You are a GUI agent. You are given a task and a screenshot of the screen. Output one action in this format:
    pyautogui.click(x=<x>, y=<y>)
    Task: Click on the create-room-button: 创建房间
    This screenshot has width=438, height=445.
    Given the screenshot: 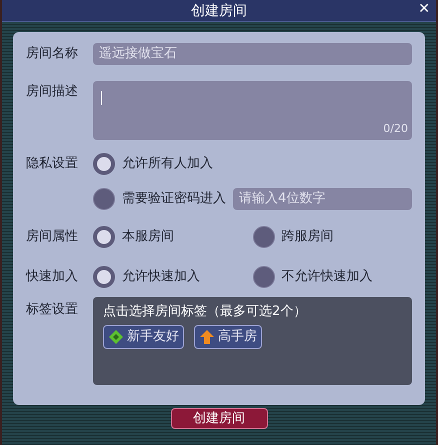 What is the action you would take?
    pyautogui.click(x=219, y=418)
    